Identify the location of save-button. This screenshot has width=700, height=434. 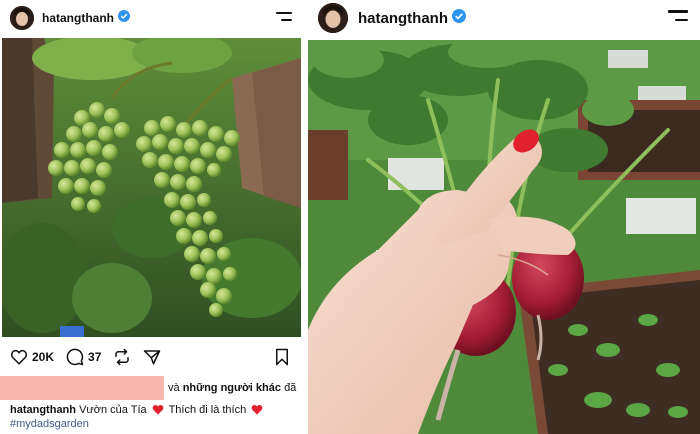
(282, 359).